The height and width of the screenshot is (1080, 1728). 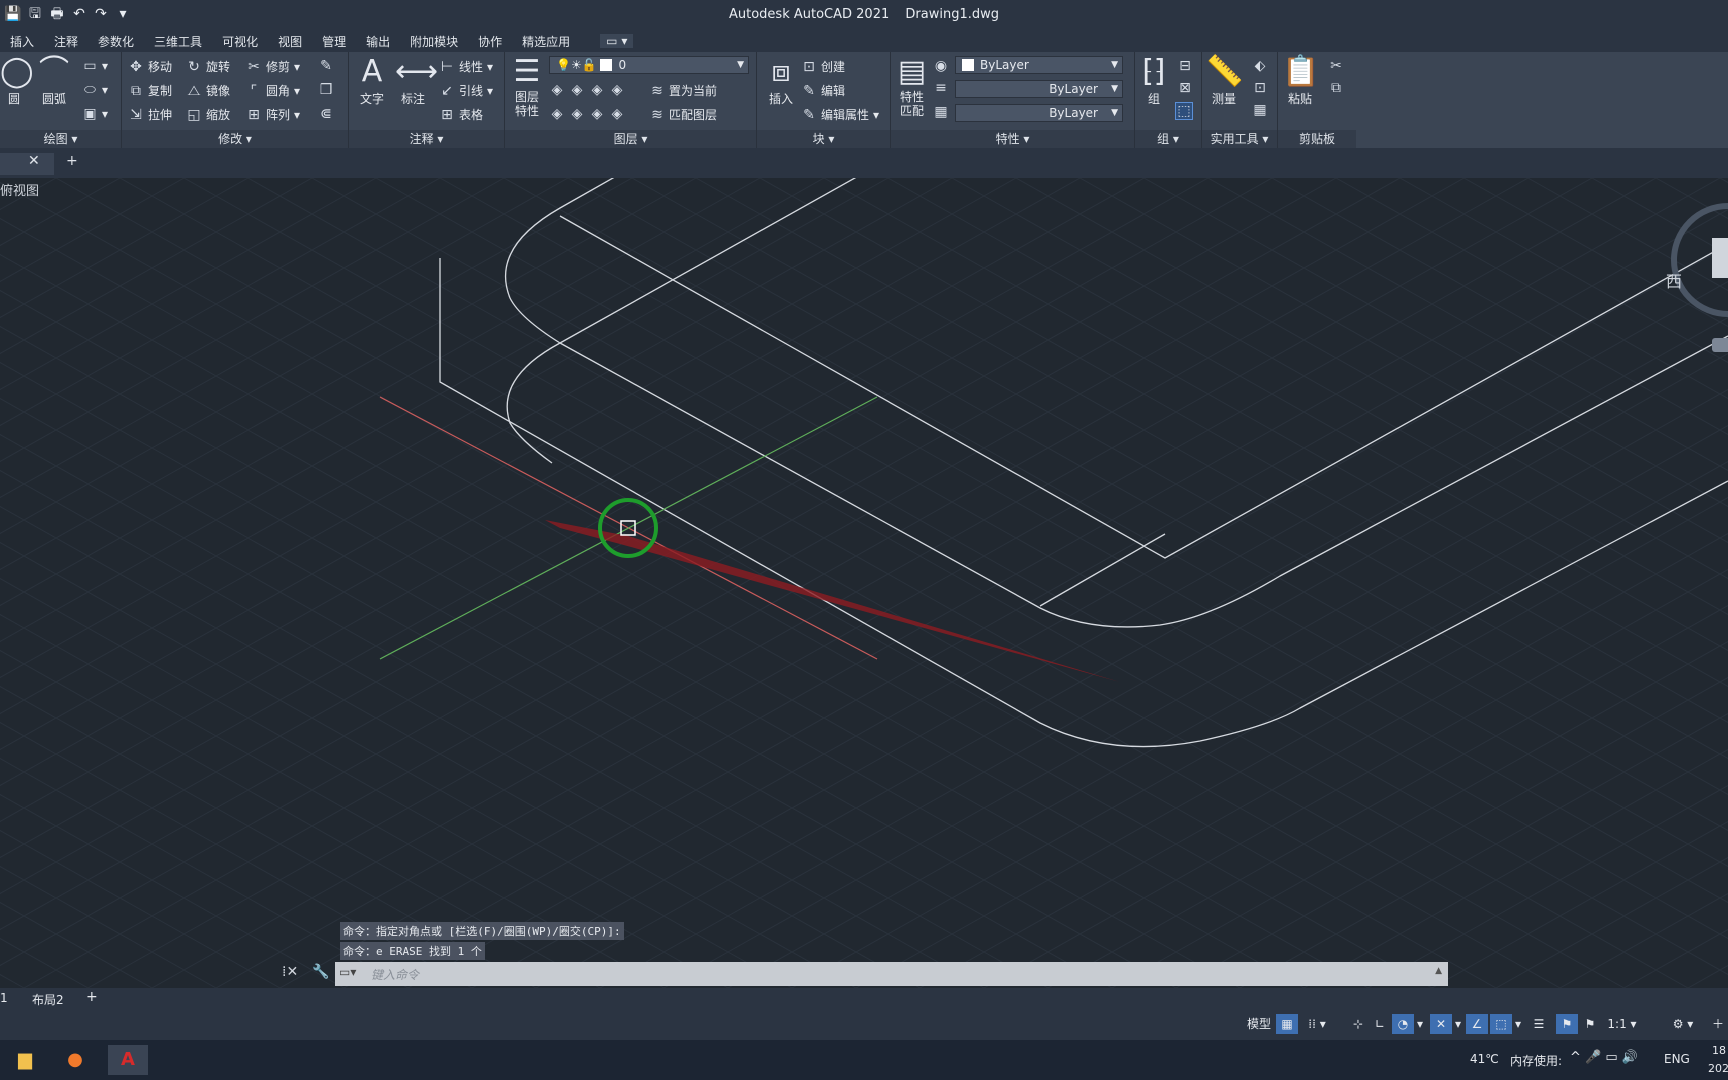 I want to click on file-tab-drawing1: ✕, so click(x=27, y=164).